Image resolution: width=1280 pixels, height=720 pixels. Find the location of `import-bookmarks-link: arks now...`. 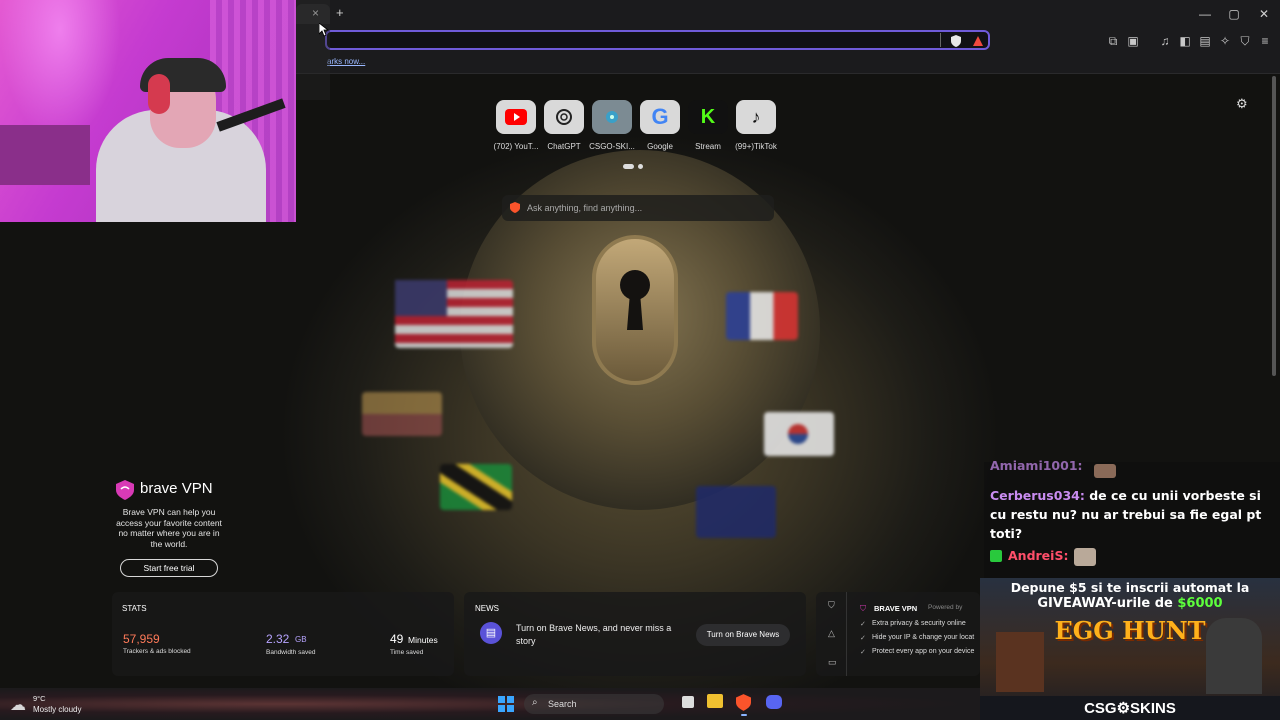

import-bookmarks-link: arks now... is located at coordinates (346, 61).